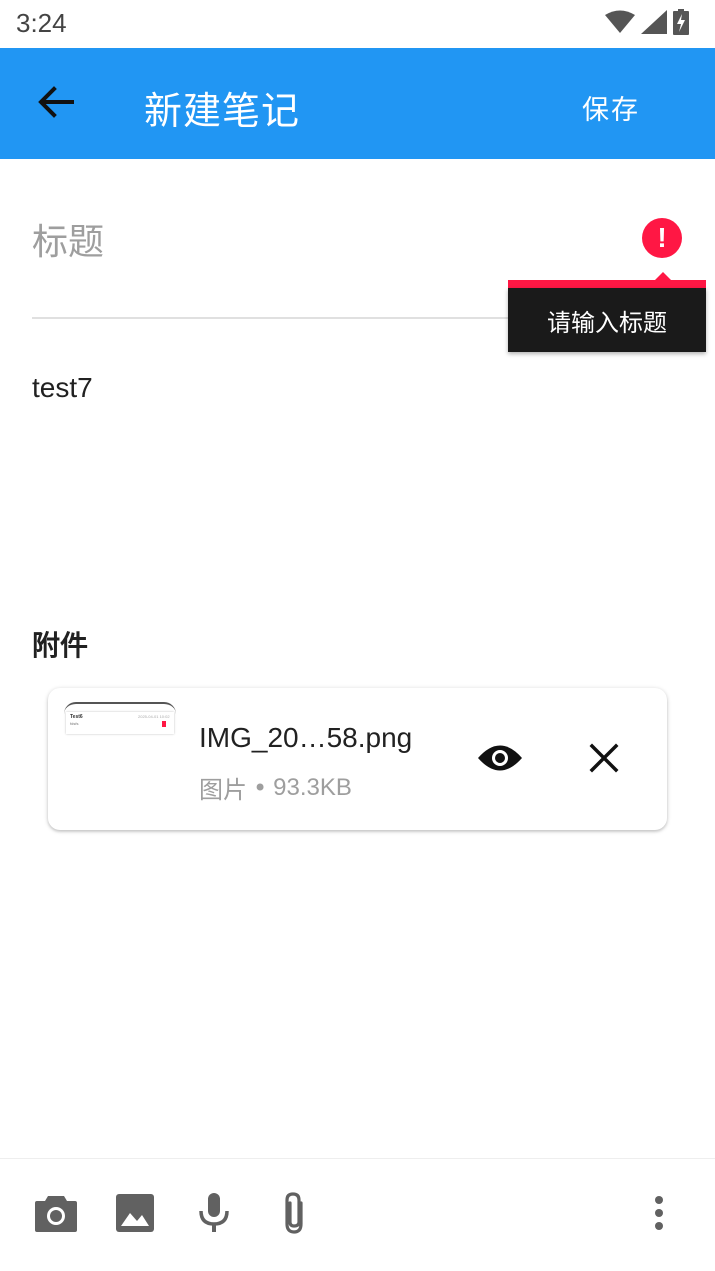 The image size is (715, 1271). I want to click on status-time: 3:24, so click(41, 23).